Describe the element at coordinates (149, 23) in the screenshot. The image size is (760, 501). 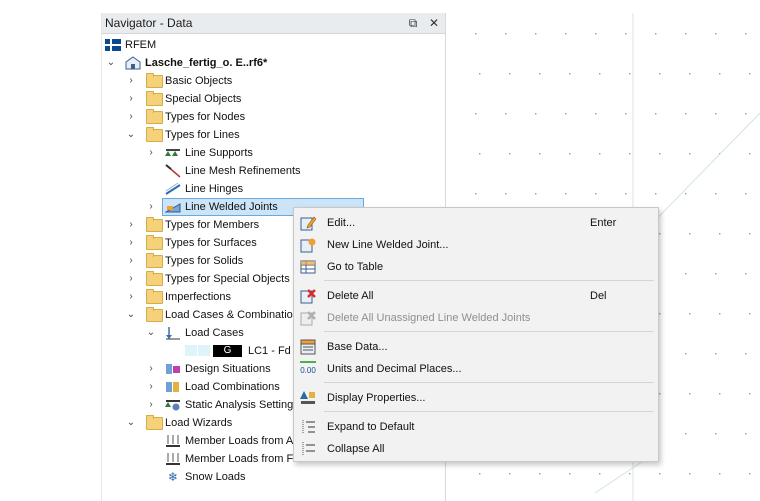
I see `navigator-title: Navigator - Data` at that location.